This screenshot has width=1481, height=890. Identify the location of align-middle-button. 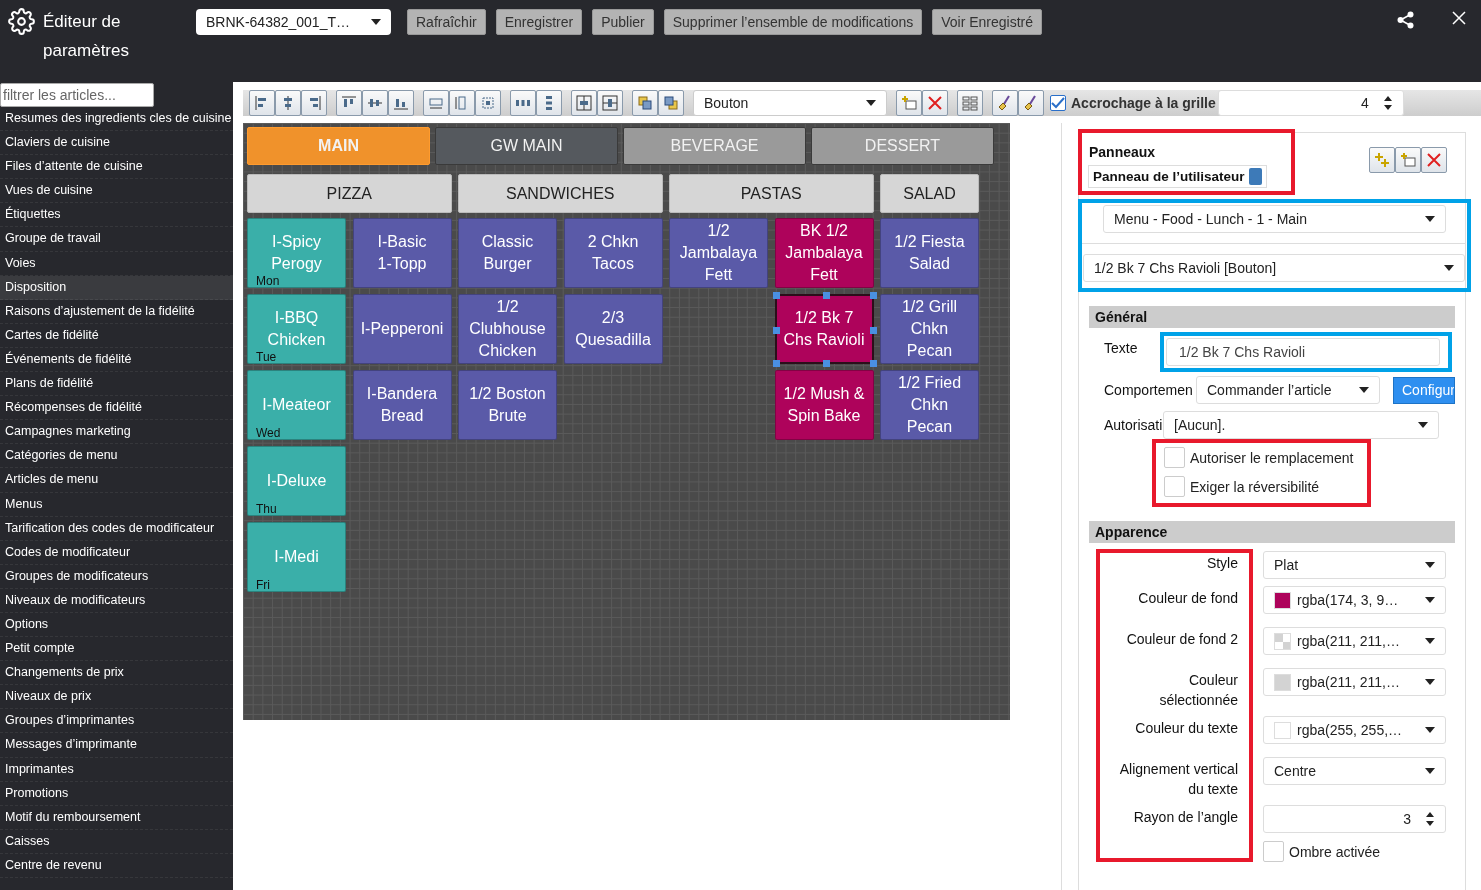
(375, 103).